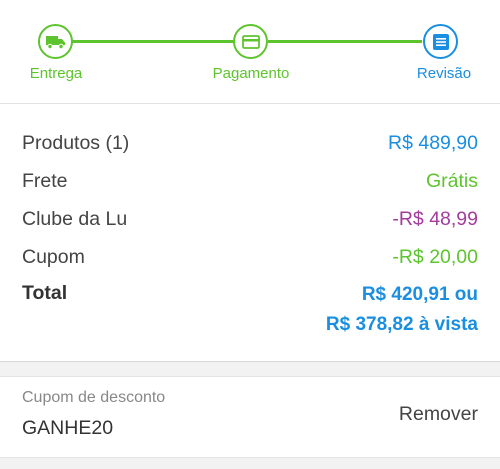 The width and height of the screenshot is (500, 469). I want to click on summary-row-products: Produtos (1) R$ 489,90, so click(250, 143).